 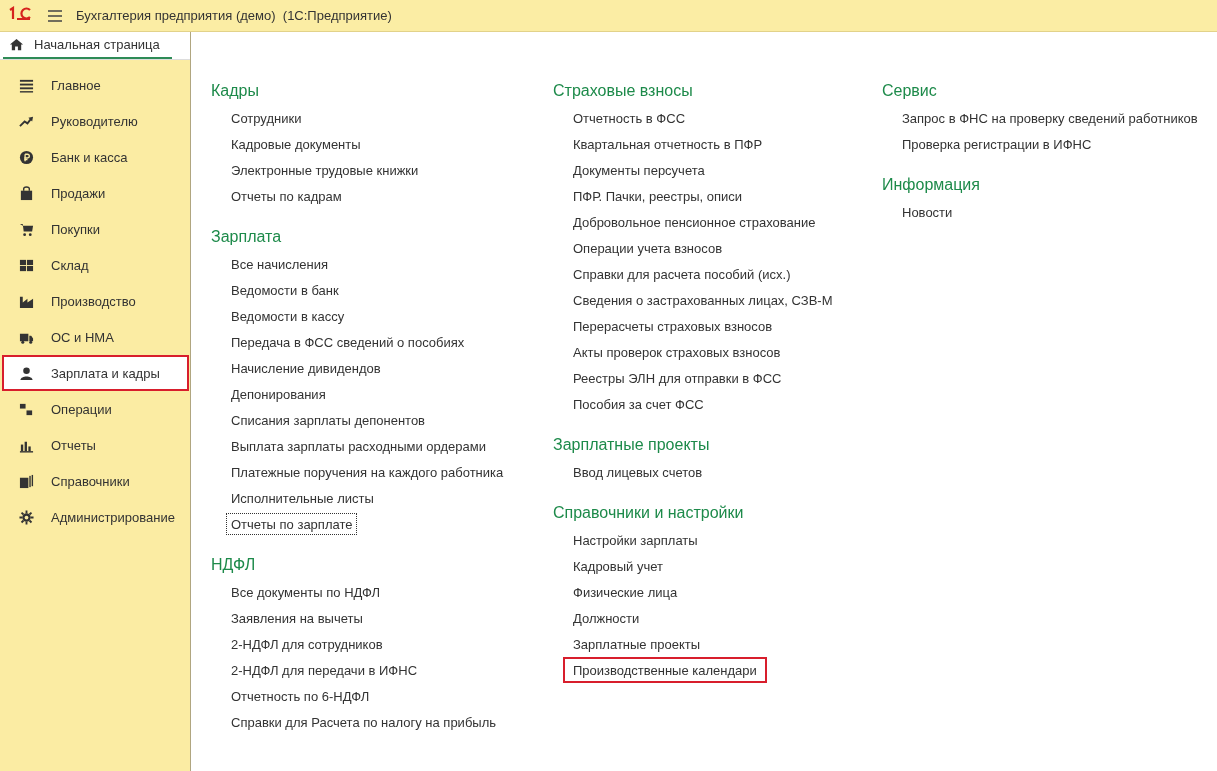 What do you see at coordinates (367, 472) in the screenshot?
I see `menu-link: Платежные поручения на каждого работника` at bounding box center [367, 472].